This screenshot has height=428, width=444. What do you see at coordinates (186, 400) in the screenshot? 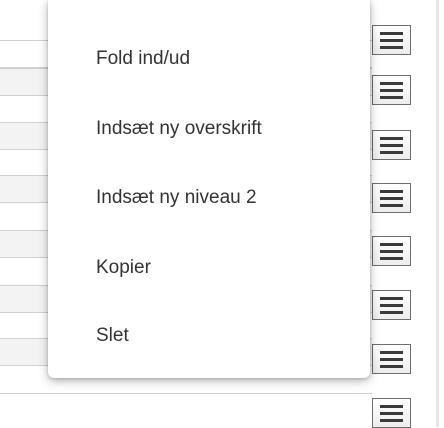
I see `list-row` at bounding box center [186, 400].